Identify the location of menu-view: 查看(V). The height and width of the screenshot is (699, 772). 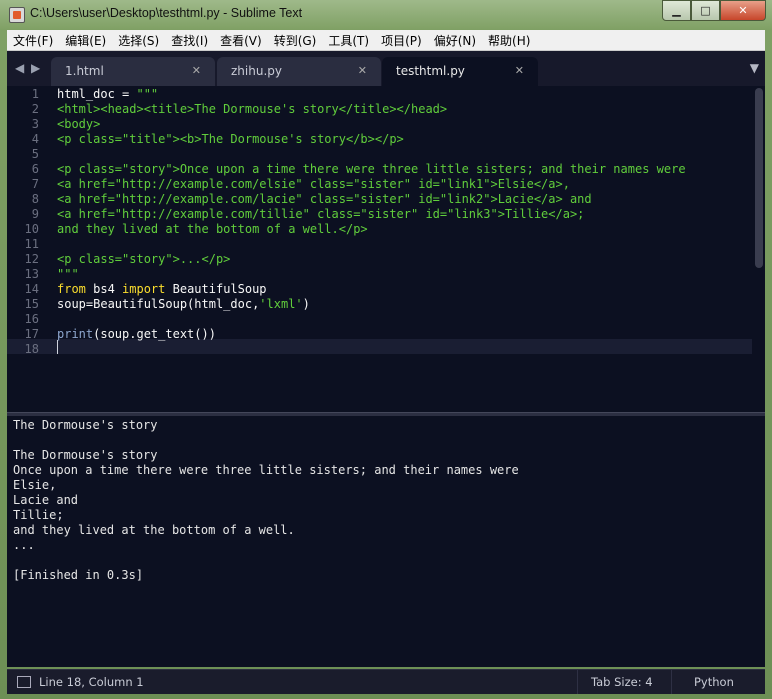
(241, 40).